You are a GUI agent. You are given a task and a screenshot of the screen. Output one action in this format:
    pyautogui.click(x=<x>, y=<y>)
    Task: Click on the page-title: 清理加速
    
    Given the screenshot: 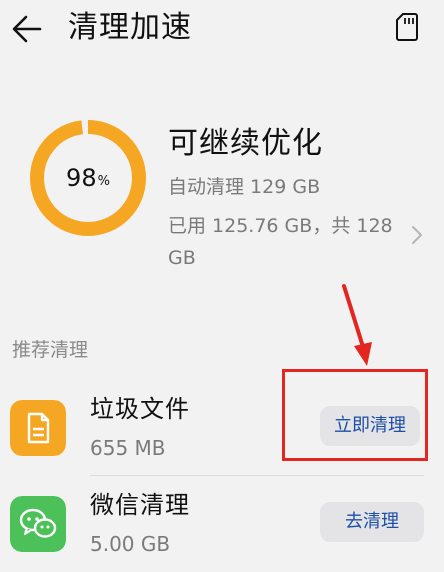 What is the action you would take?
    pyautogui.click(x=130, y=27)
    